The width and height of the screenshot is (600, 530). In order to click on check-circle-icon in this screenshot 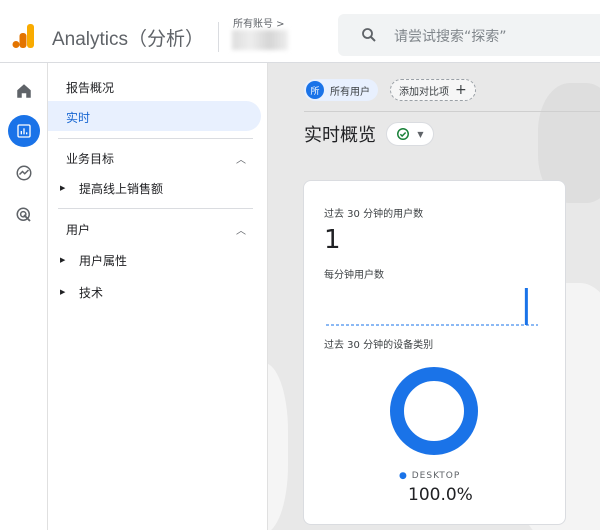, I will do `click(403, 134)`.